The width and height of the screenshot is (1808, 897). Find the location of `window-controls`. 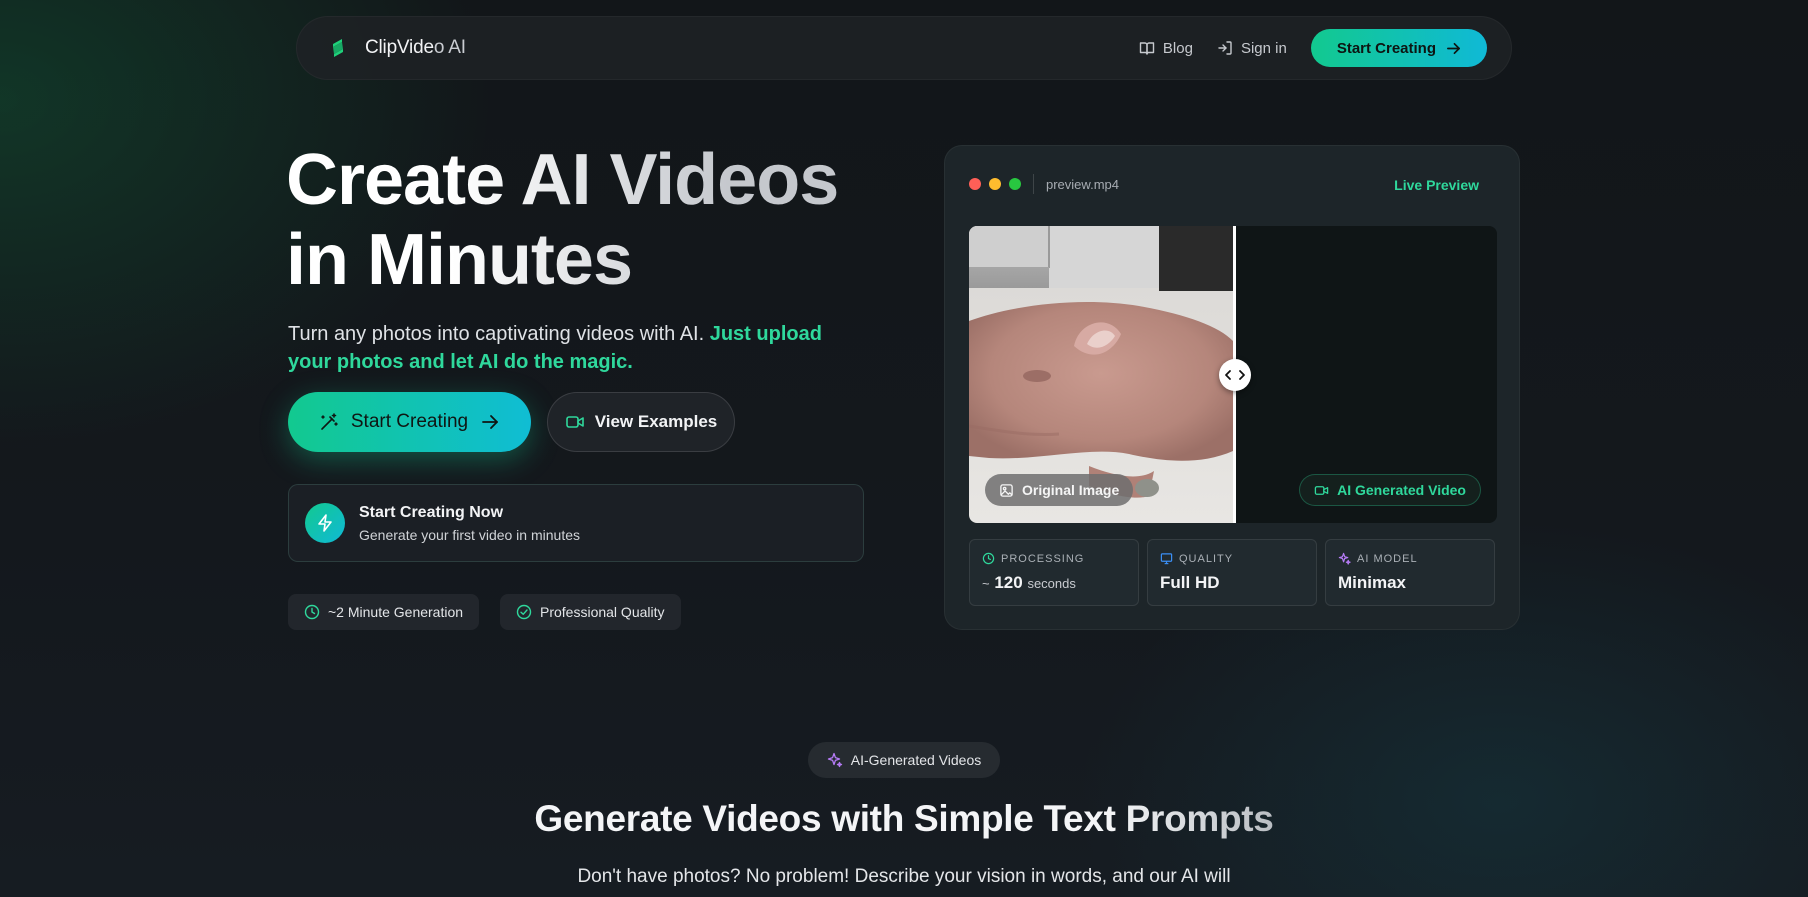

window-controls is located at coordinates (995, 184).